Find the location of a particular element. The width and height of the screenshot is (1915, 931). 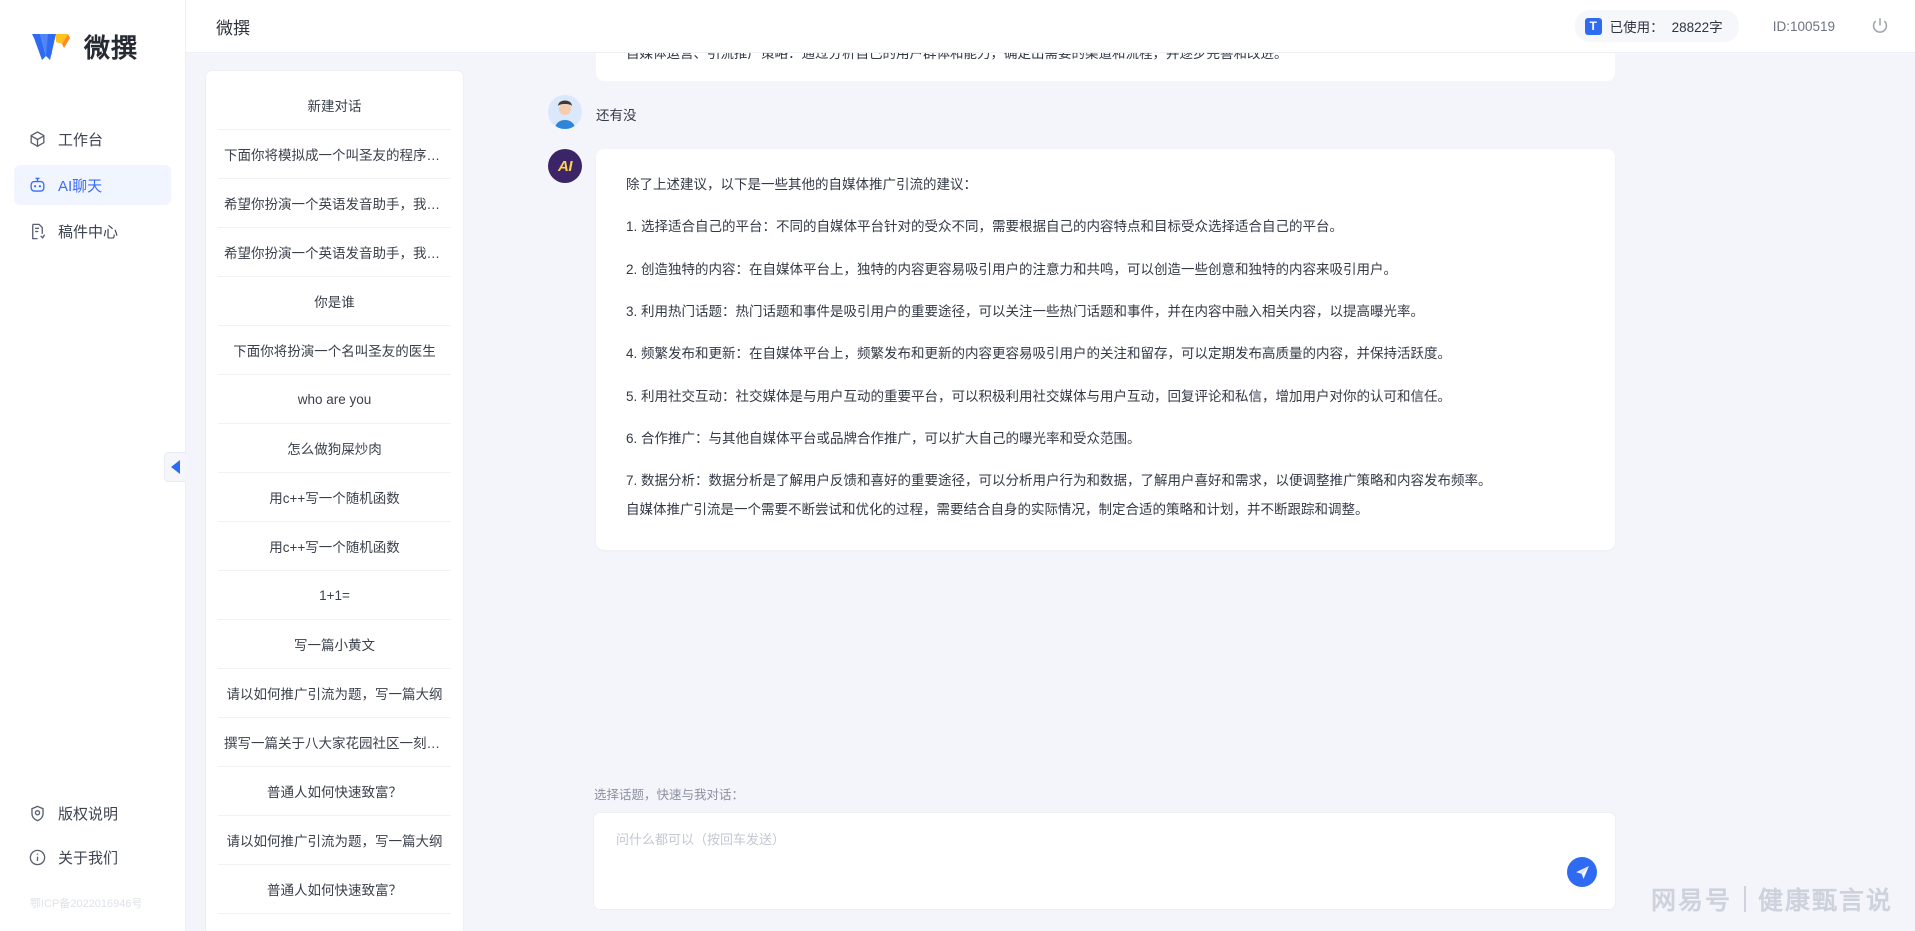

user-message-text: 还有没 is located at coordinates (616, 115).